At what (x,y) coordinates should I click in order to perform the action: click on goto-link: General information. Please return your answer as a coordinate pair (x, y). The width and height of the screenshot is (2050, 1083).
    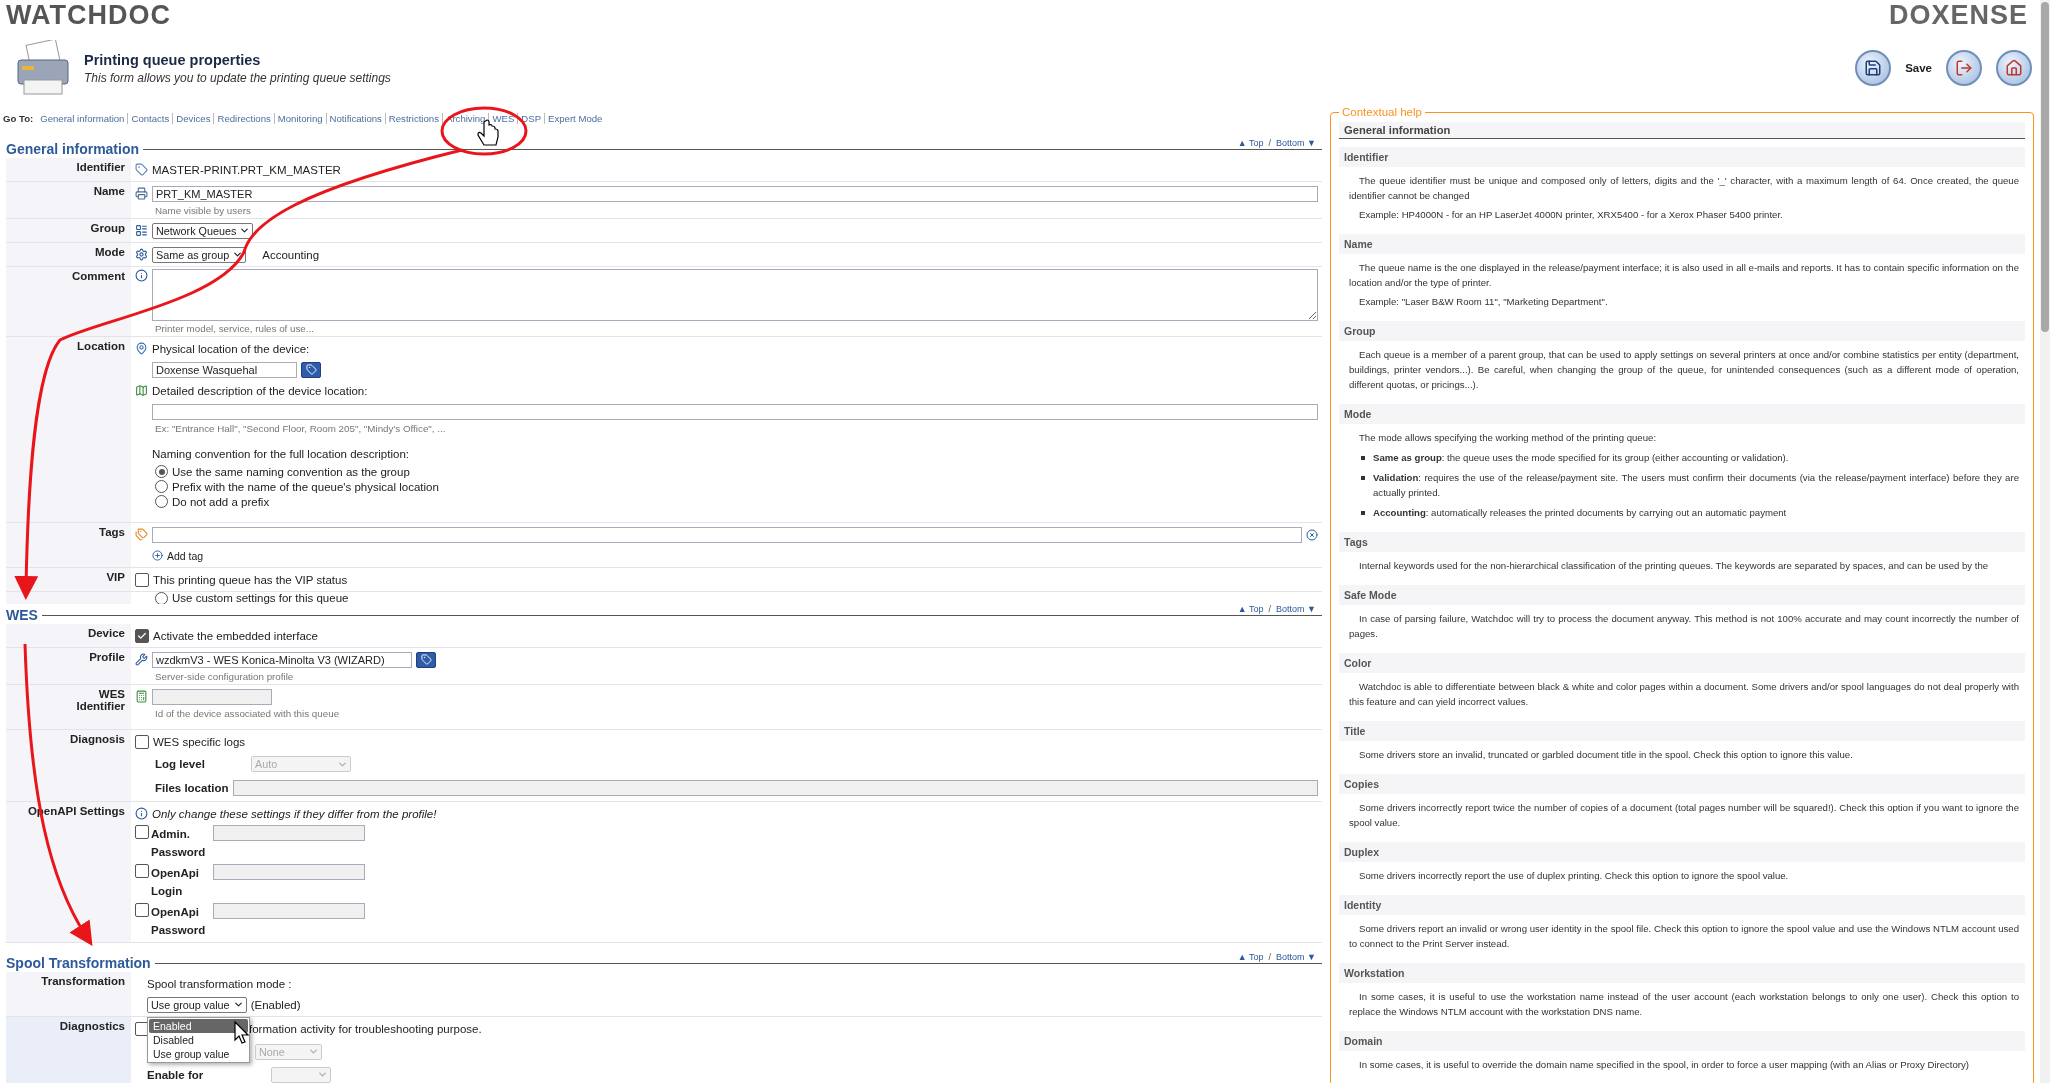
    Looking at the image, I should click on (82, 118).